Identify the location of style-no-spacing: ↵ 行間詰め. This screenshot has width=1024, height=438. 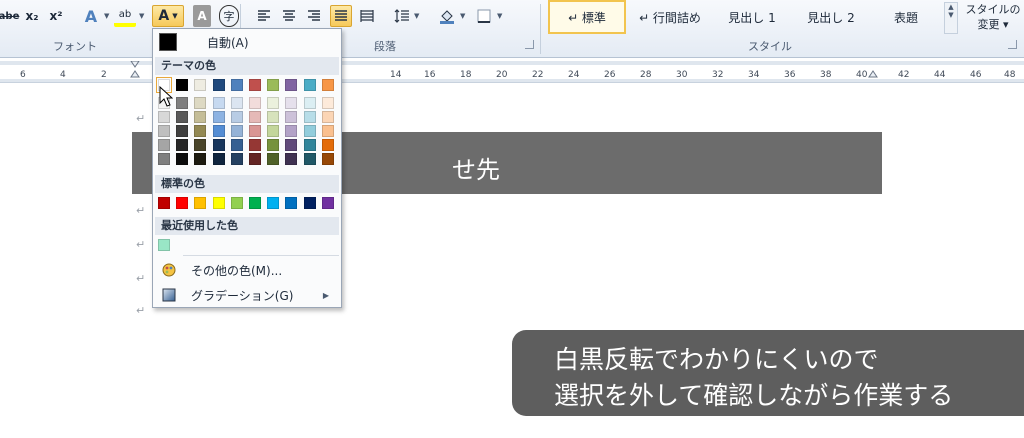
(670, 17).